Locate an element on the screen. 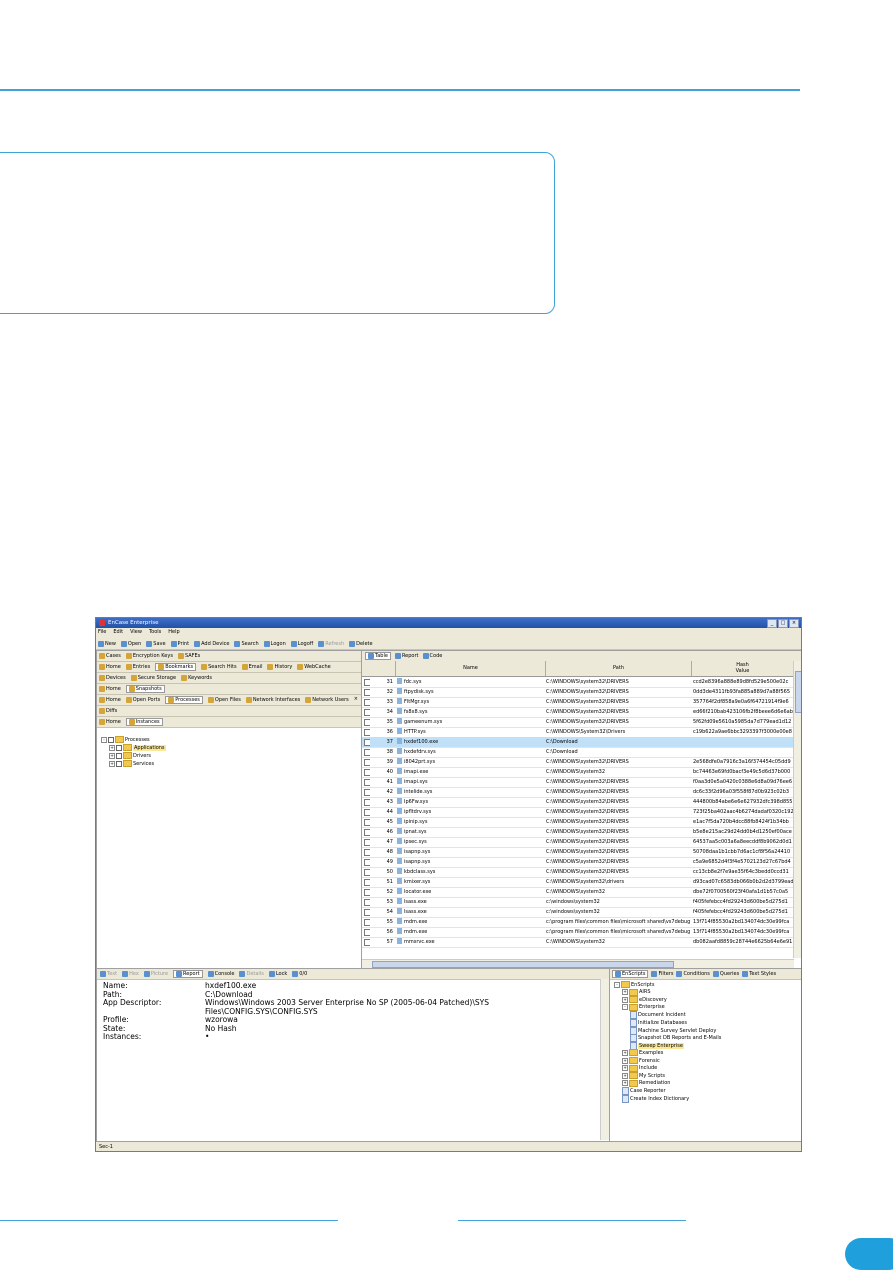 Image resolution: width=893 pixels, height=1270 pixels. tab-snapshots: Snapshots is located at coordinates (145, 689).